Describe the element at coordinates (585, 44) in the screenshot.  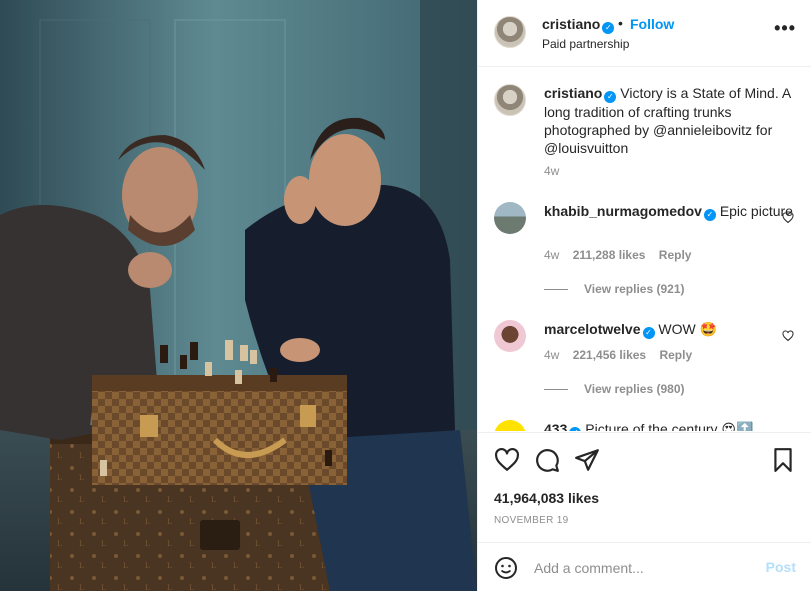
I see `paid-partnership-label: Paid partnership` at that location.